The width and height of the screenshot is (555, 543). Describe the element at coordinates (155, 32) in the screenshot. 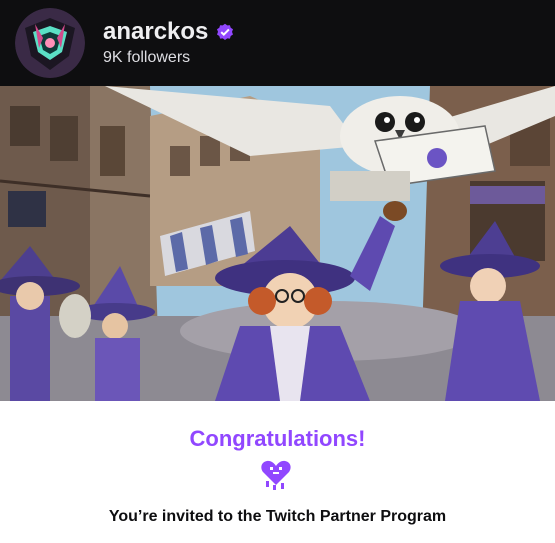

I see `channel-name: anarckos` at that location.